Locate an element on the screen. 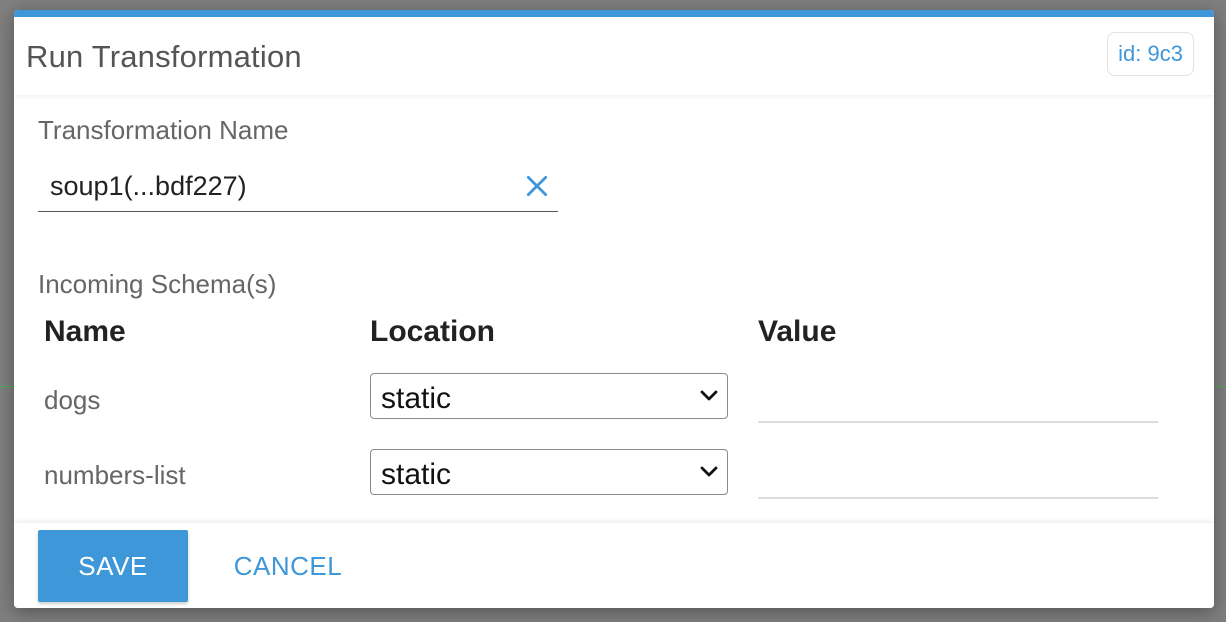 This screenshot has width=1226, height=622. dialog-header: Run Transformation id: 9c3 is located at coordinates (614, 56).